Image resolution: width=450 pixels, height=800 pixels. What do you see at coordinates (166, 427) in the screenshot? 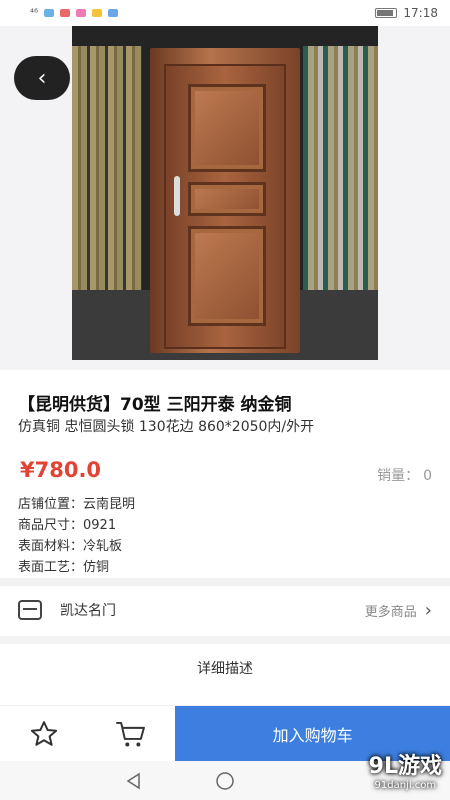
I see `product-subtitle: 仿真铜 忠恒圆头锁 130花边 860*2050内/外开` at bounding box center [166, 427].